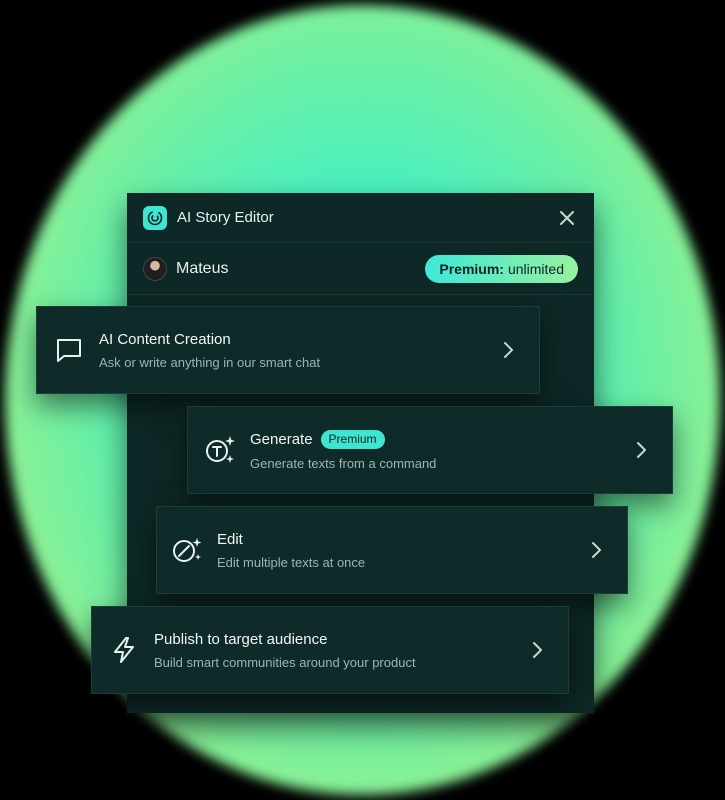 This screenshot has width=725, height=800. What do you see at coordinates (225, 217) in the screenshot?
I see `panel-title: AI Story Editor` at bounding box center [225, 217].